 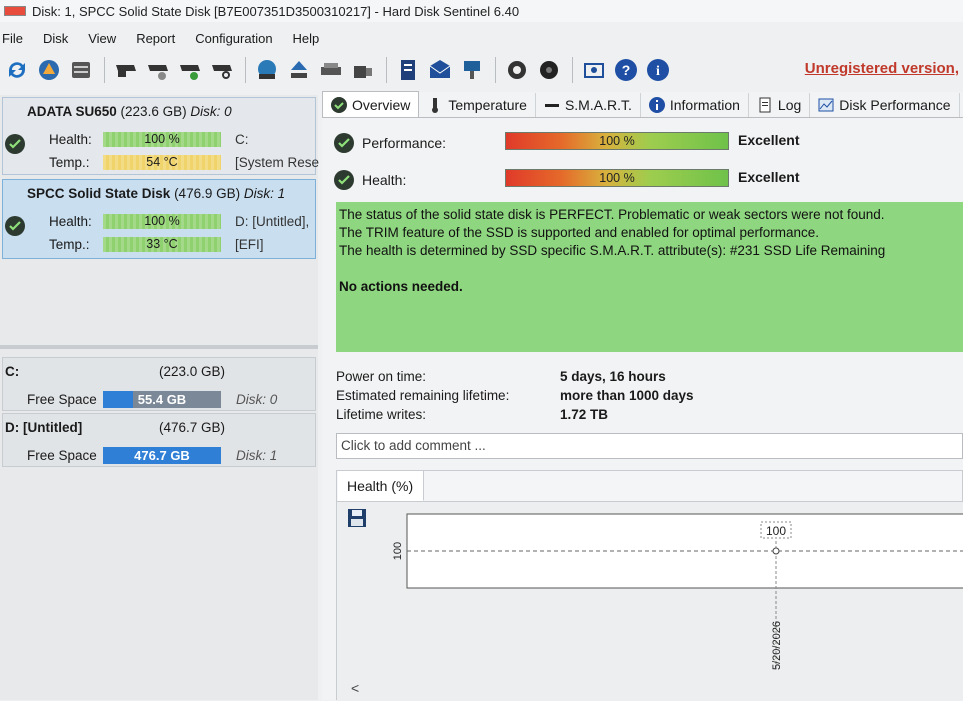 I want to click on check-circle-icon, so click(x=339, y=104).